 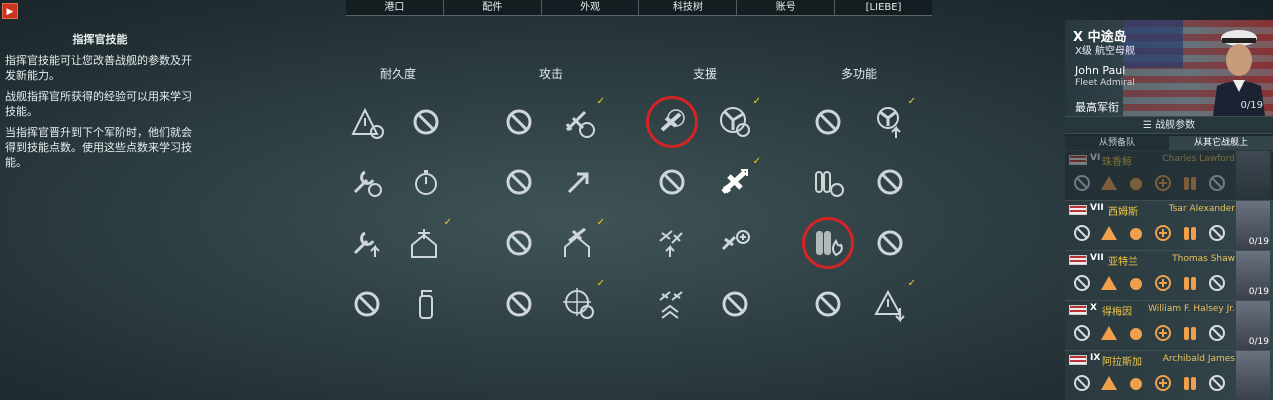 I want to click on tab-port: 港口, so click(x=395, y=7).